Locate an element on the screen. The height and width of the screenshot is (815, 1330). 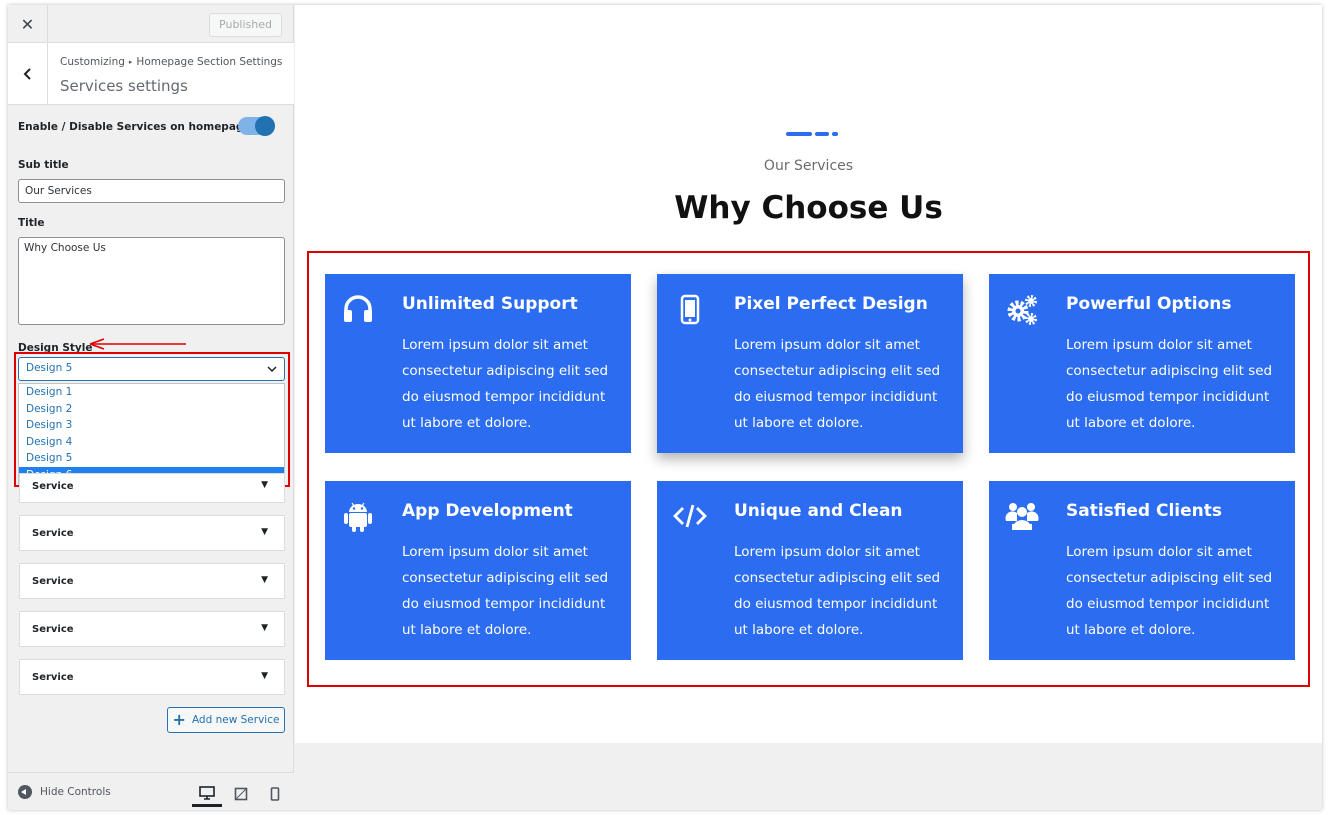
enable-services-row: Enable / Disable Services on homepage is located at coordinates (152, 126).